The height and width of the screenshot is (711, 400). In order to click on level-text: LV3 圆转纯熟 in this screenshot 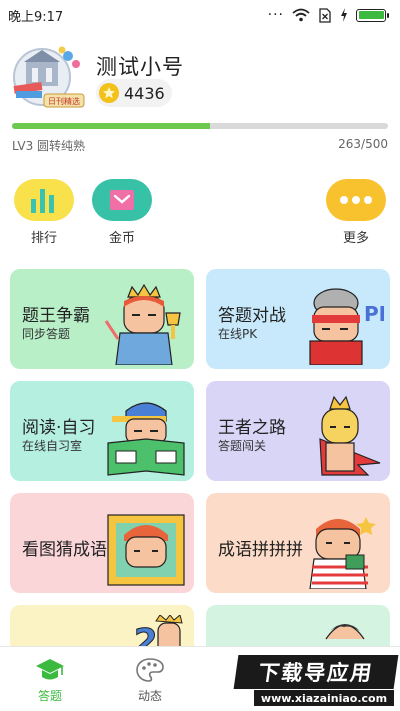, I will do `click(49, 146)`.